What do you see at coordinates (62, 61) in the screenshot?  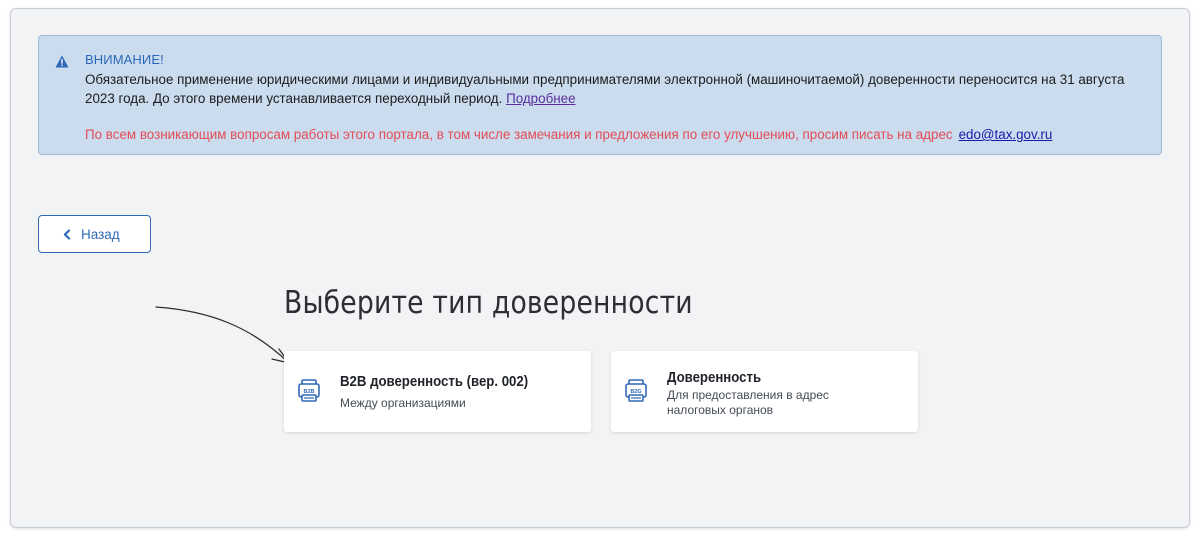 I see `warning-icon` at bounding box center [62, 61].